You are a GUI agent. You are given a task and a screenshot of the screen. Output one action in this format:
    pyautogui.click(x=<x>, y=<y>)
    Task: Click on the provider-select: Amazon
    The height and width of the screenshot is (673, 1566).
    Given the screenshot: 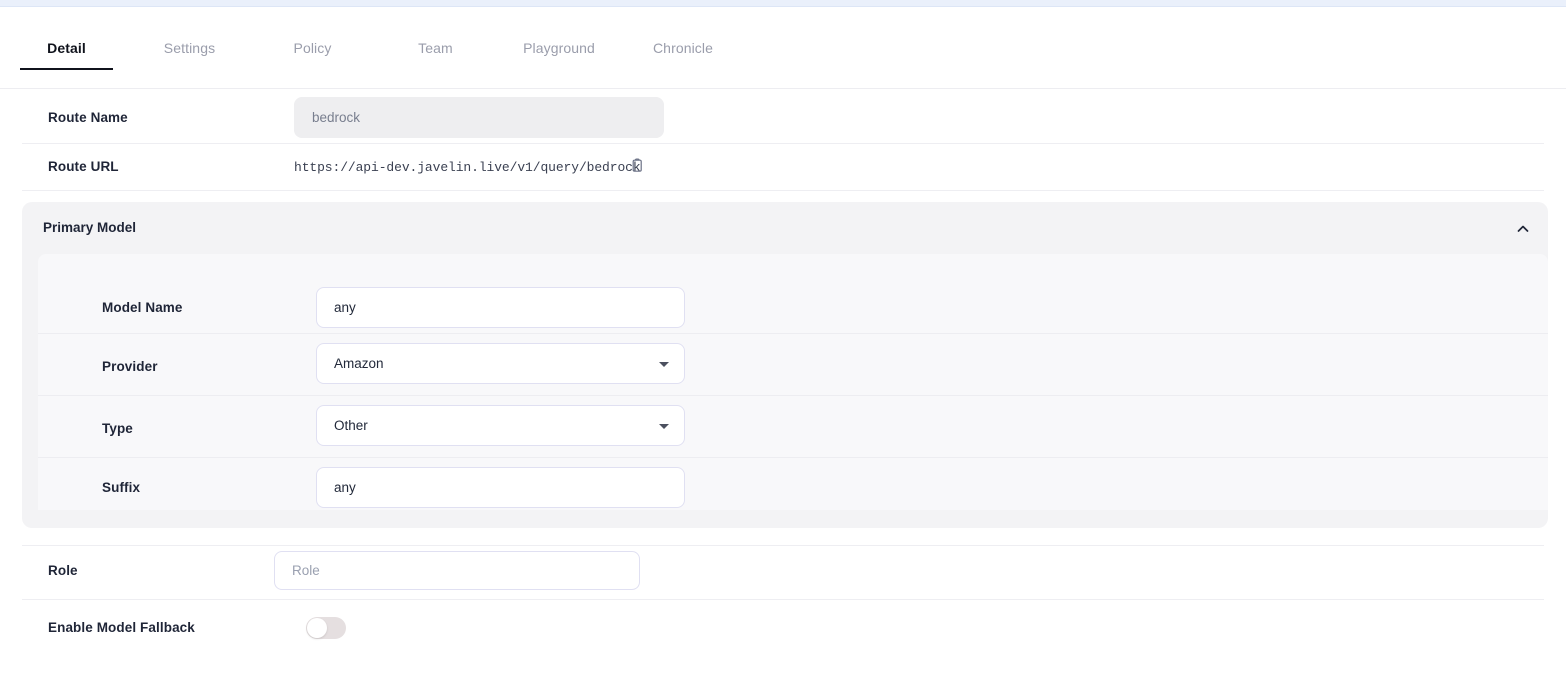 What is the action you would take?
    pyautogui.click(x=500, y=363)
    